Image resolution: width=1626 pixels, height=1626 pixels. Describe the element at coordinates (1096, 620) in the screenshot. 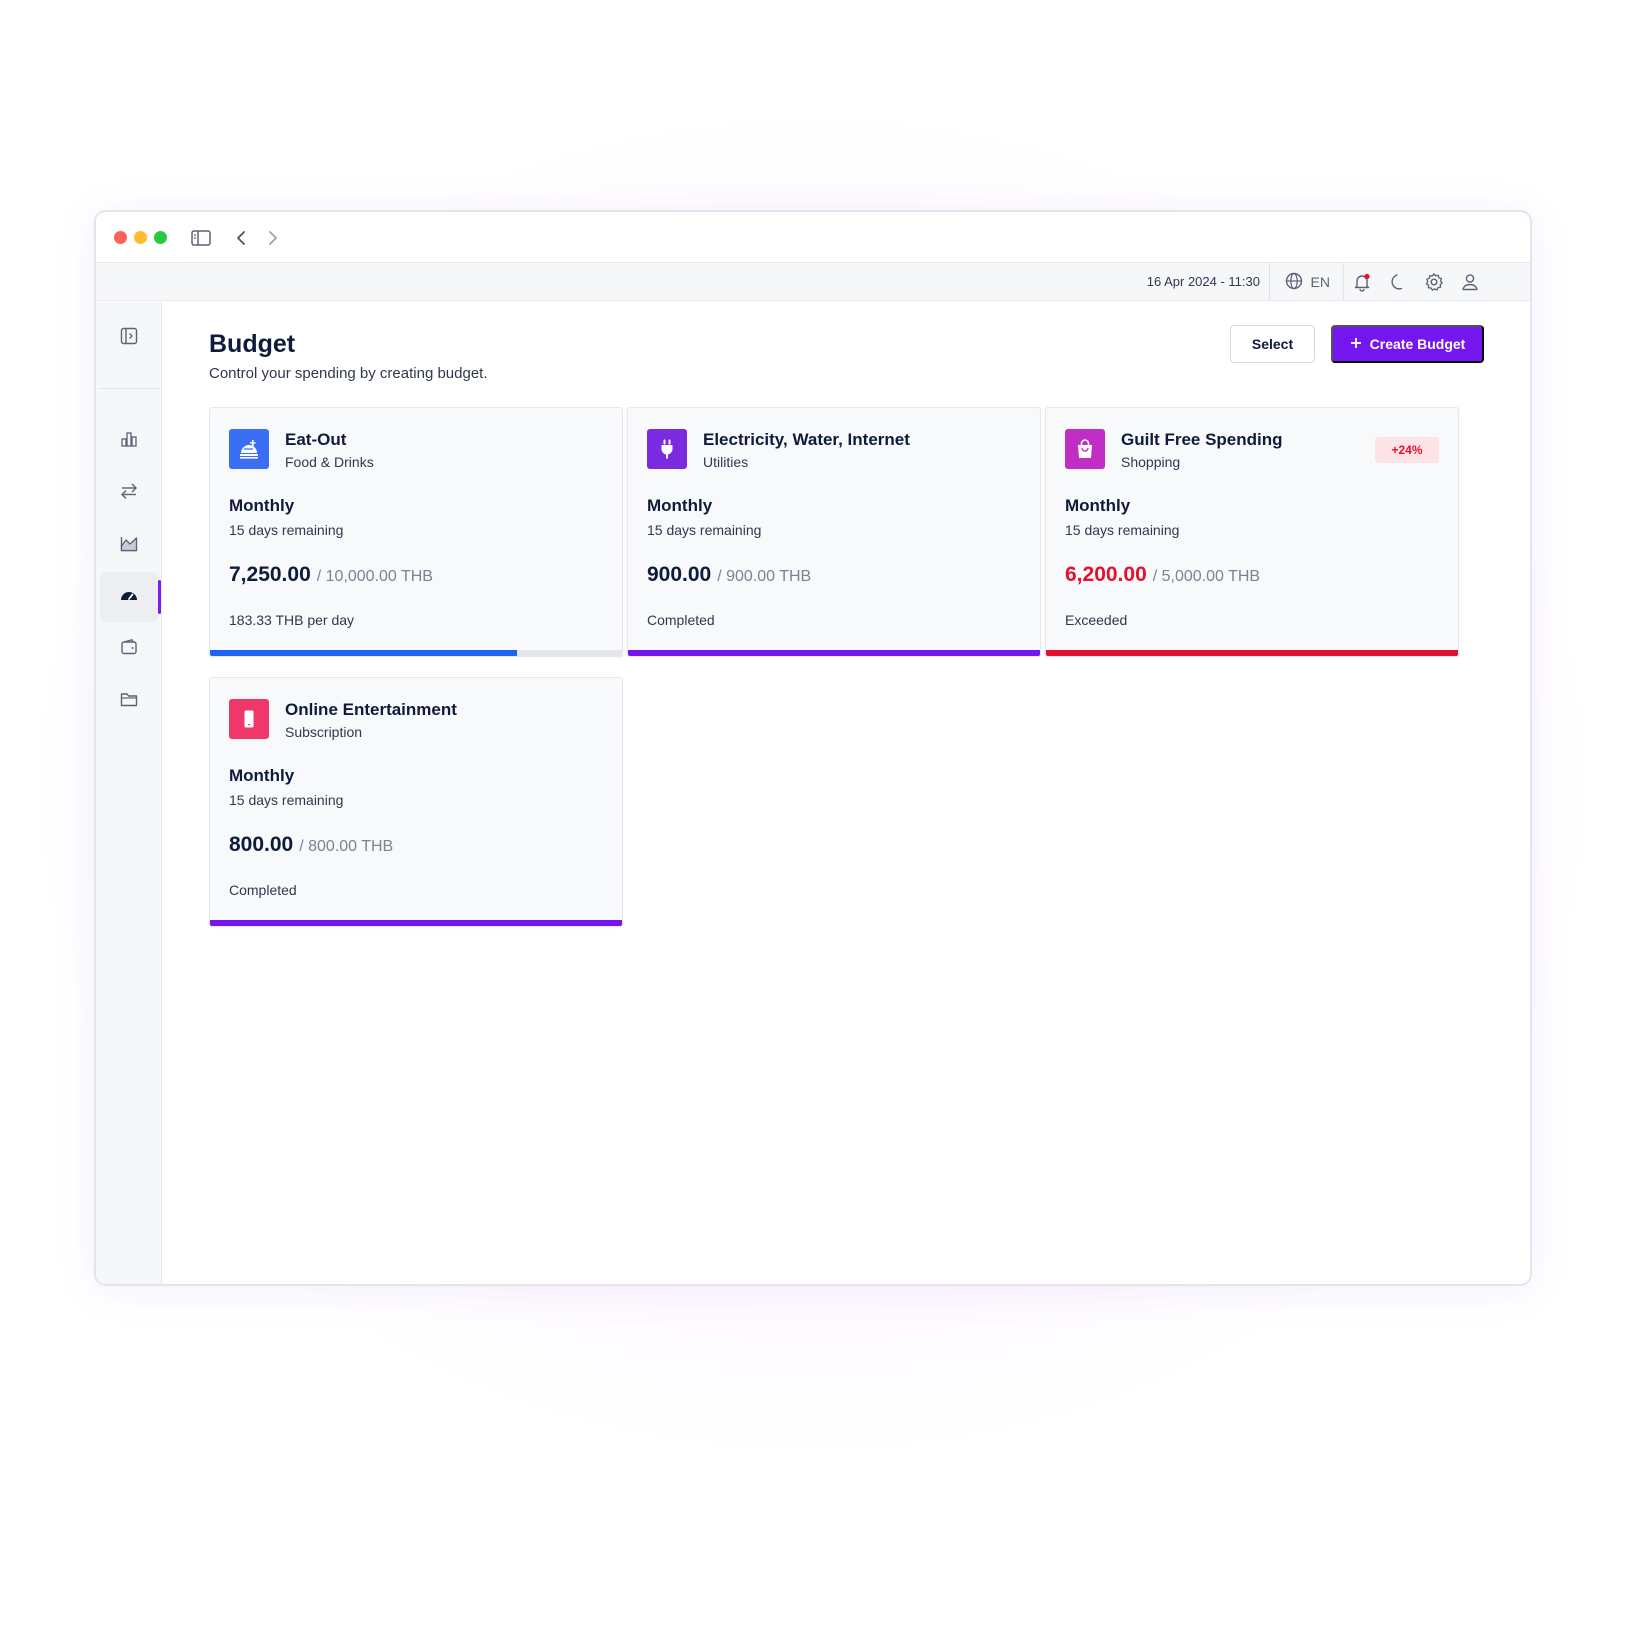

I see `budget-status: Exceeded` at that location.